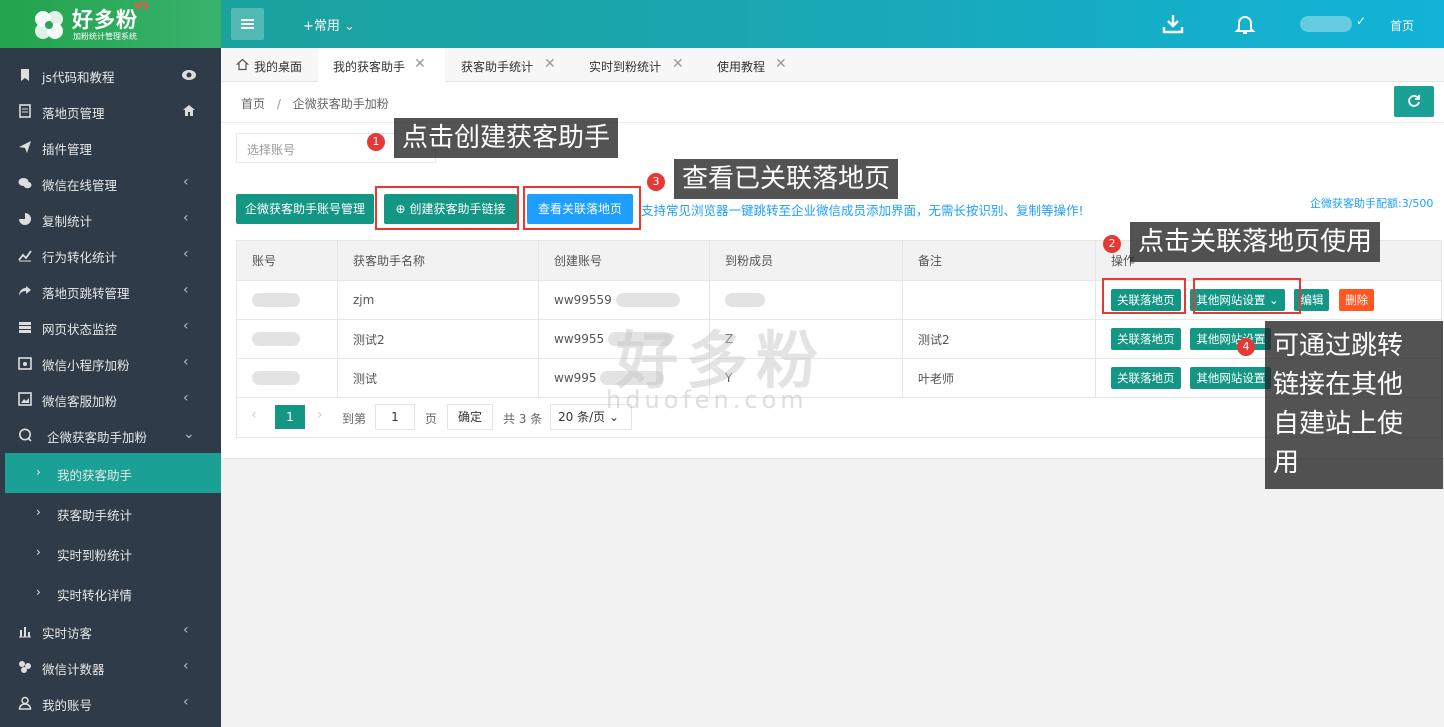 This screenshot has width=1444, height=727. What do you see at coordinates (110, 513) in the screenshot?
I see `sidebar-subitem-assistant-stats: › 获客助手统计` at bounding box center [110, 513].